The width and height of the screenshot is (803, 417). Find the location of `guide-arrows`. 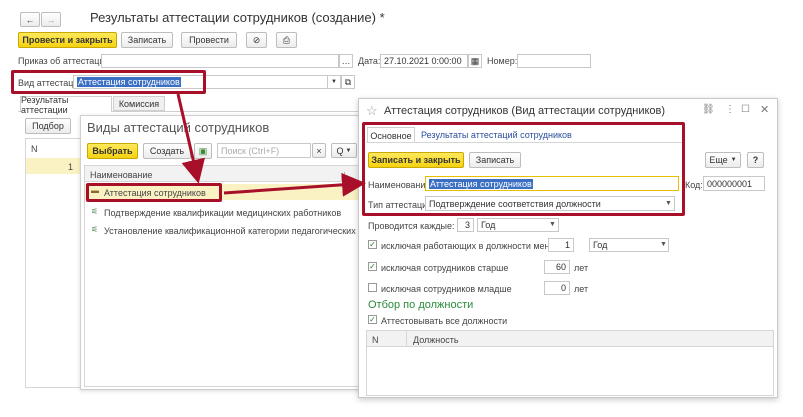

guide-arrows is located at coordinates (271, 145).